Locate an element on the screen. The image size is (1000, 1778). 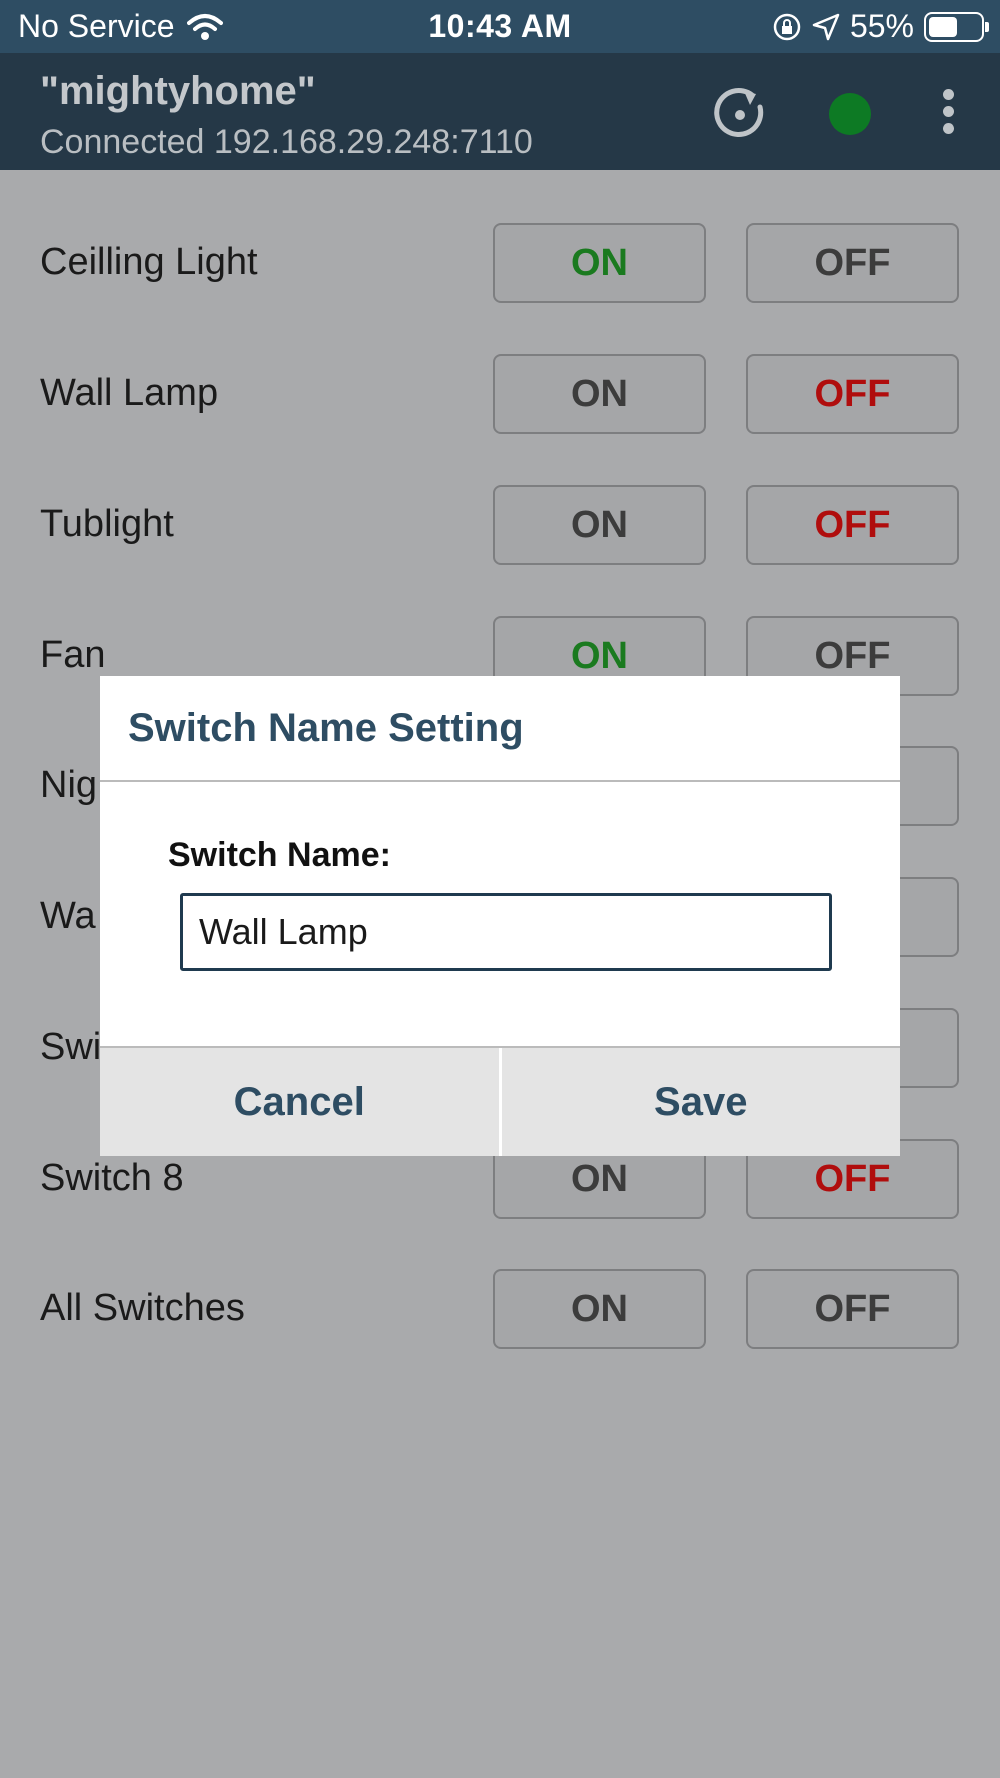
dialog-title: Switch Name Setting is located at coordinates (326, 728).